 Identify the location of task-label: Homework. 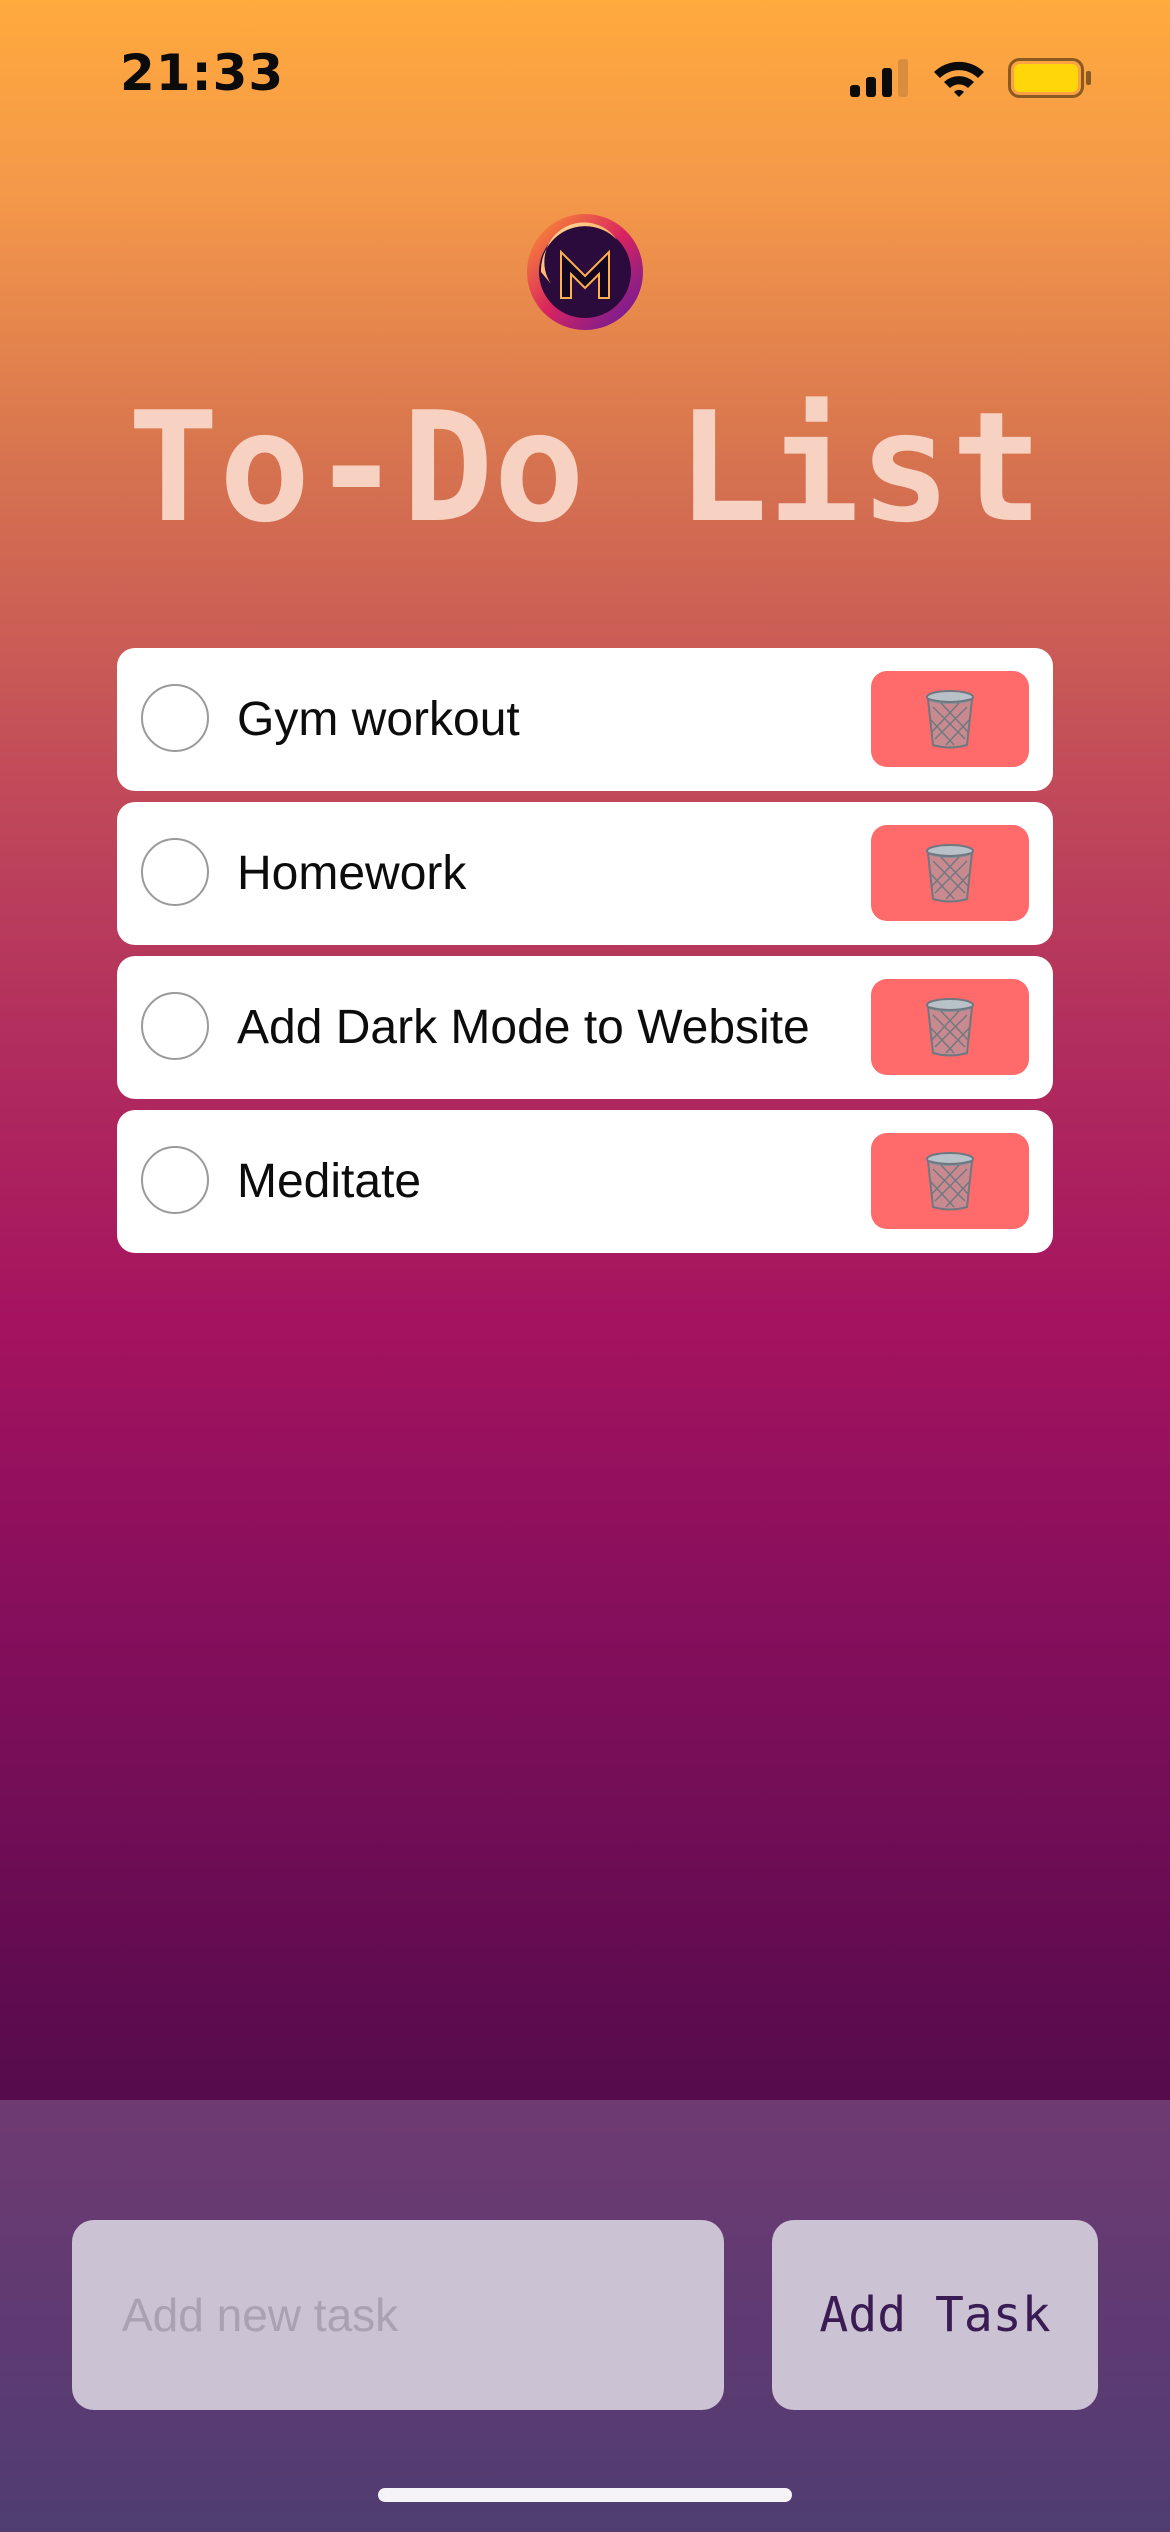
(352, 873).